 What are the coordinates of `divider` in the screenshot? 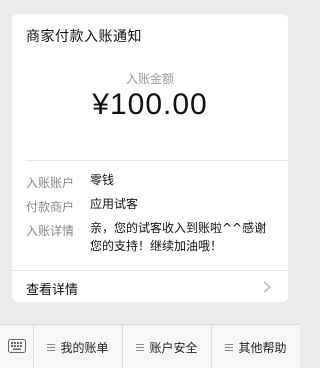 It's located at (157, 160).